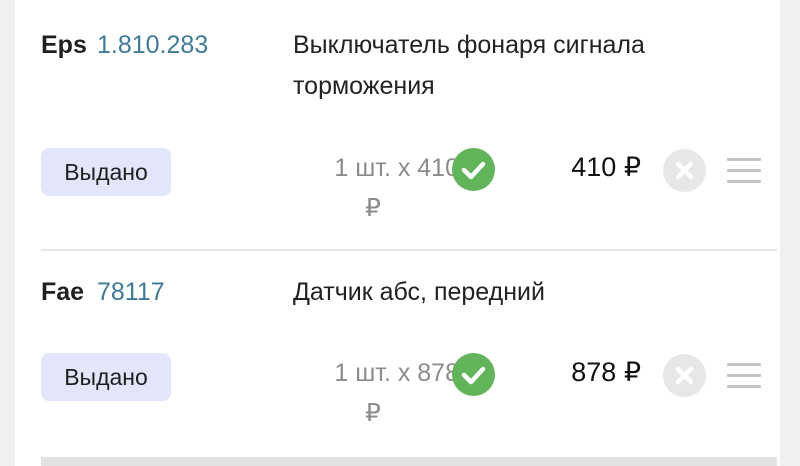  What do you see at coordinates (131, 292) in the screenshot?
I see `item-code: 78117` at bounding box center [131, 292].